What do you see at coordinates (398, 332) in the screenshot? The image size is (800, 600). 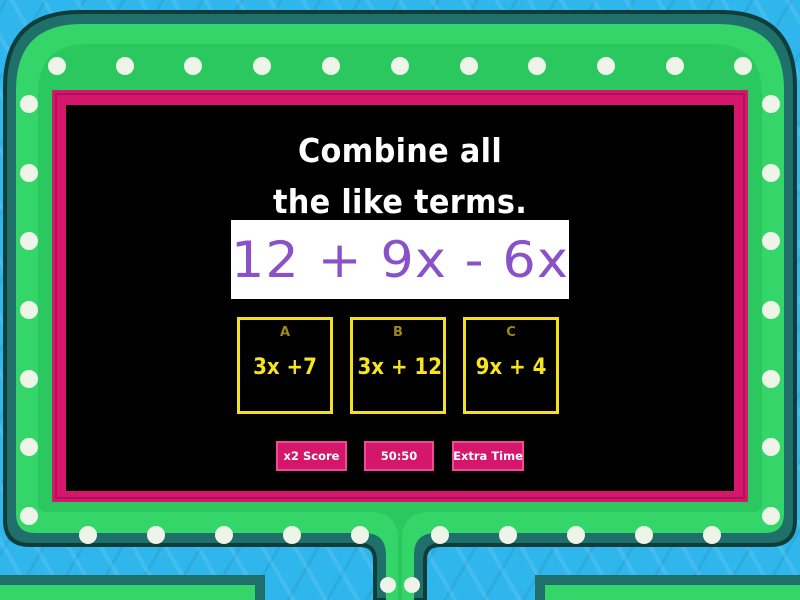 I see `answer-letter: B` at bounding box center [398, 332].